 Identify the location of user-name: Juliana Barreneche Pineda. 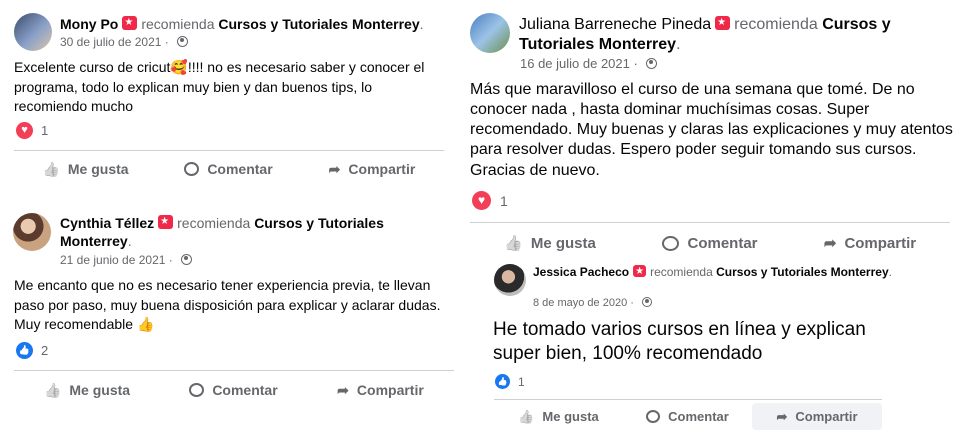
(615, 24).